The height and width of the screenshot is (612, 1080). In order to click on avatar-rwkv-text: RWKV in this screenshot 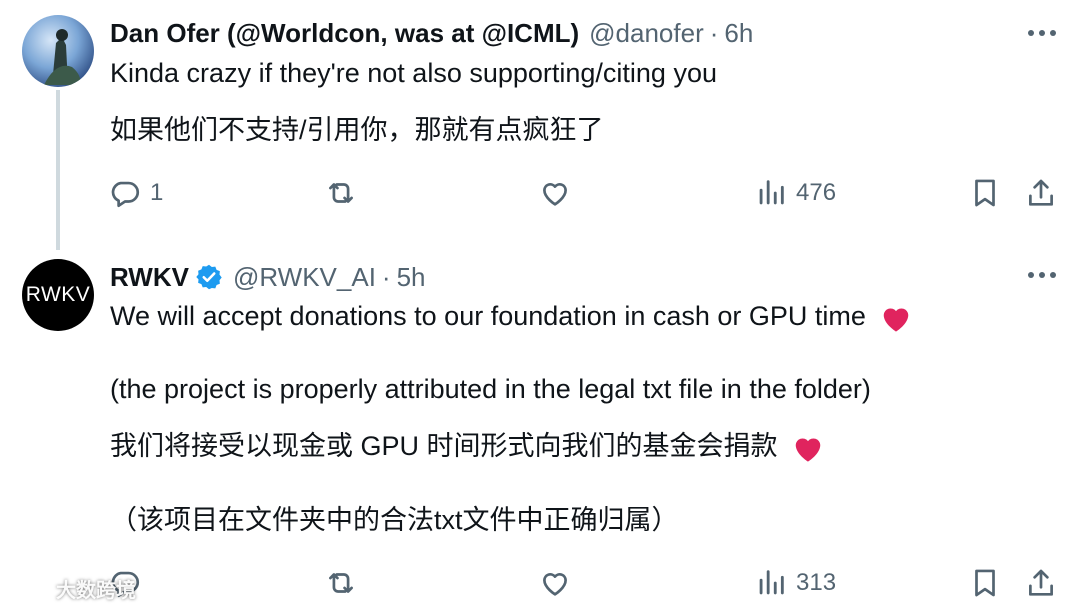, I will do `click(58, 294)`.